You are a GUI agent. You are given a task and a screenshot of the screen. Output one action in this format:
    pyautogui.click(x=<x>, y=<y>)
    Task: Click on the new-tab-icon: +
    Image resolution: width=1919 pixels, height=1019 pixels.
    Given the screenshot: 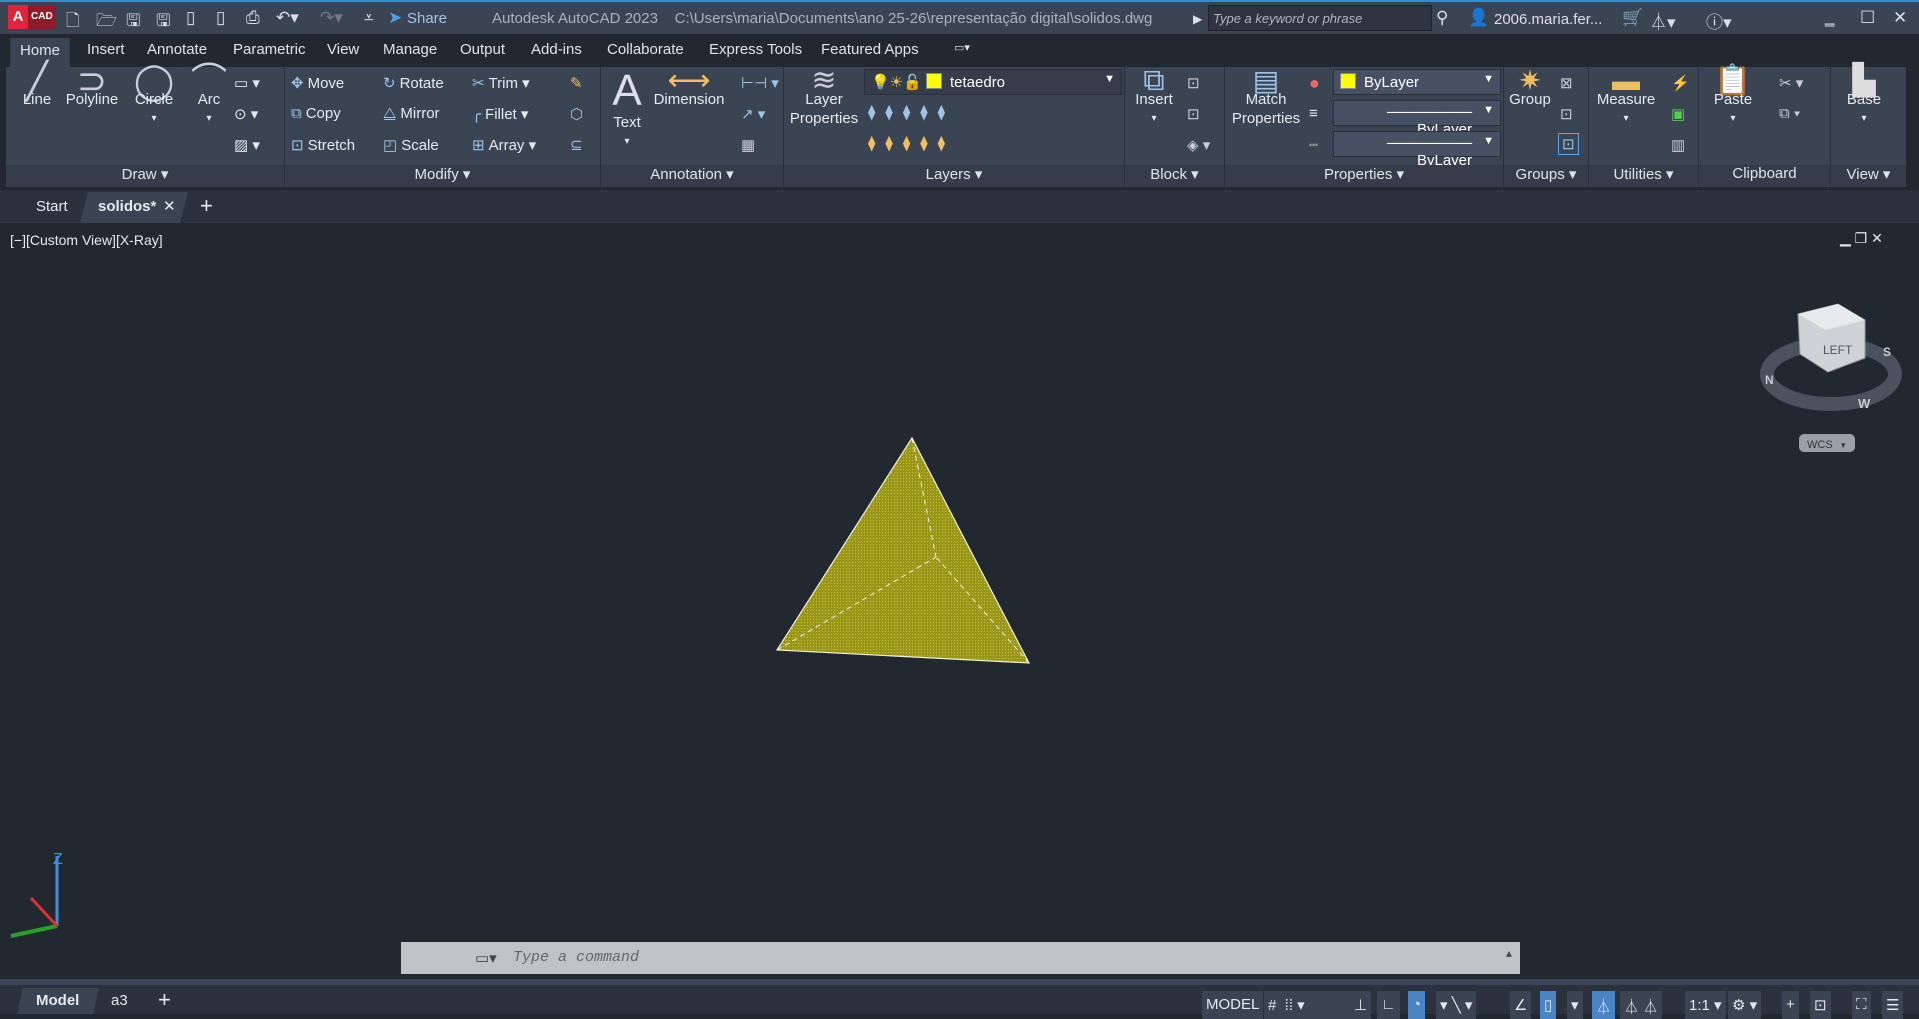 What is the action you would take?
    pyautogui.click(x=206, y=206)
    